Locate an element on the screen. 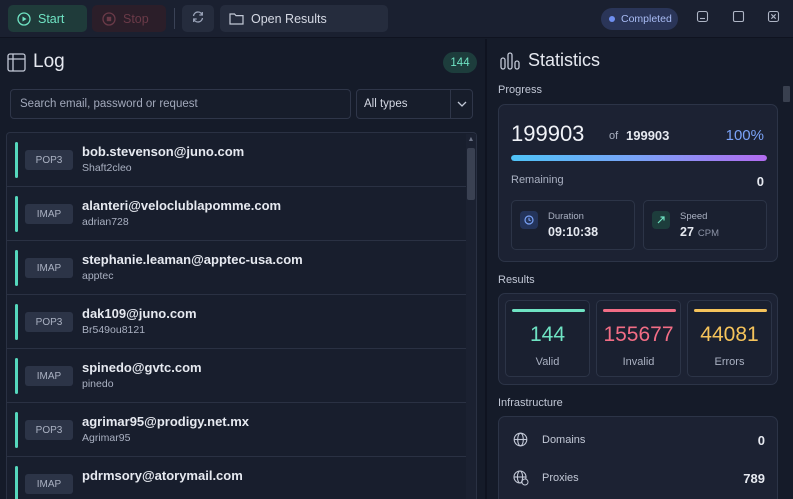 The width and height of the screenshot is (793, 499). errors-count: 44081 is located at coordinates (729, 334).